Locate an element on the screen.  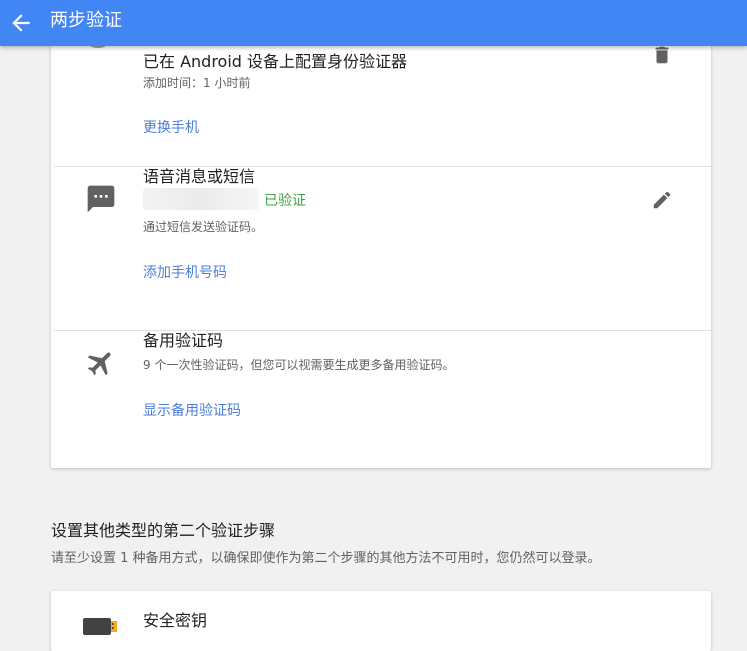
other-methods-heading: 设置其他类型的第二个验证步骤 is located at coordinates (163, 530).